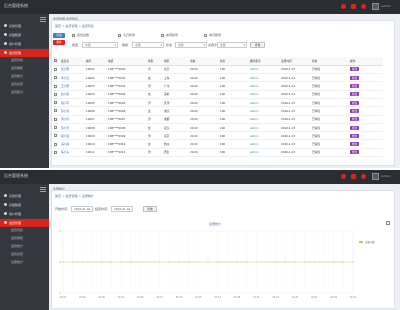 This screenshot has width=400, height=310. What do you see at coordinates (388, 223) in the screenshot?
I see `restore-icon` at bounding box center [388, 223].